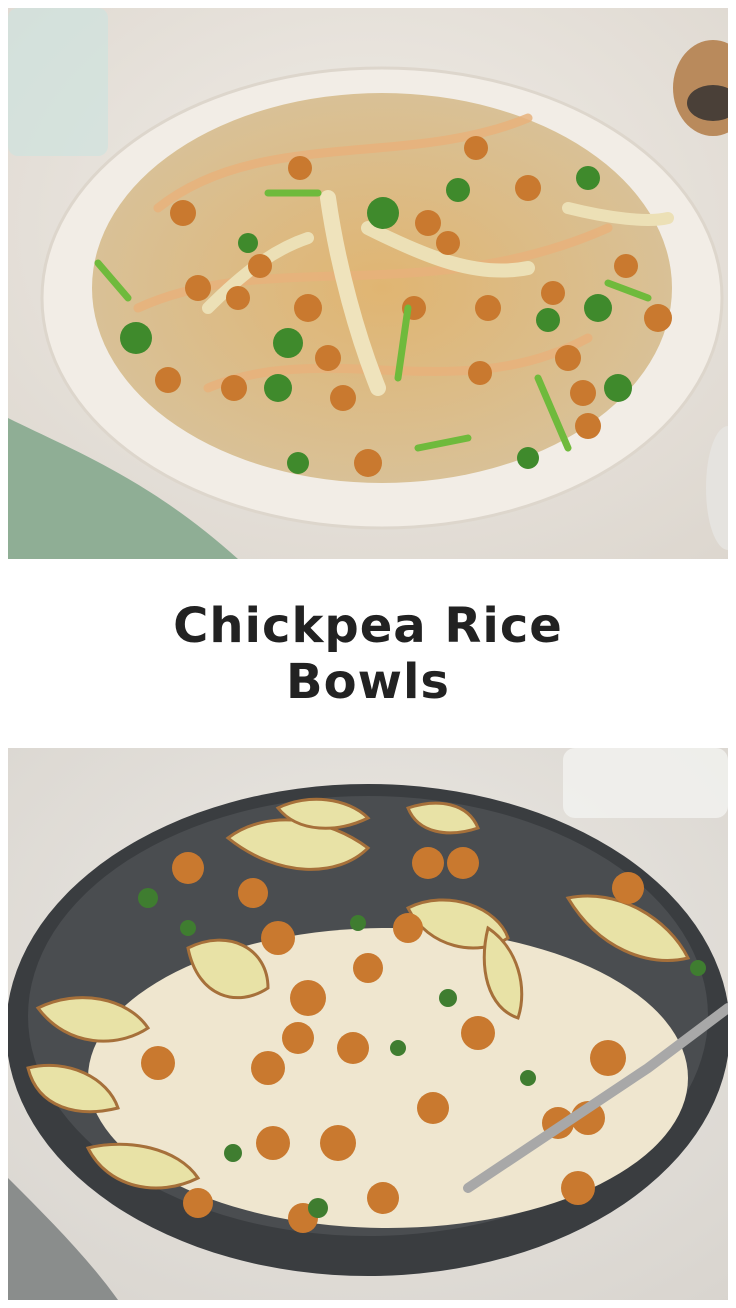 This screenshot has width=736, height=1308. Describe the element at coordinates (58, 82) in the screenshot. I see `glass` at that location.